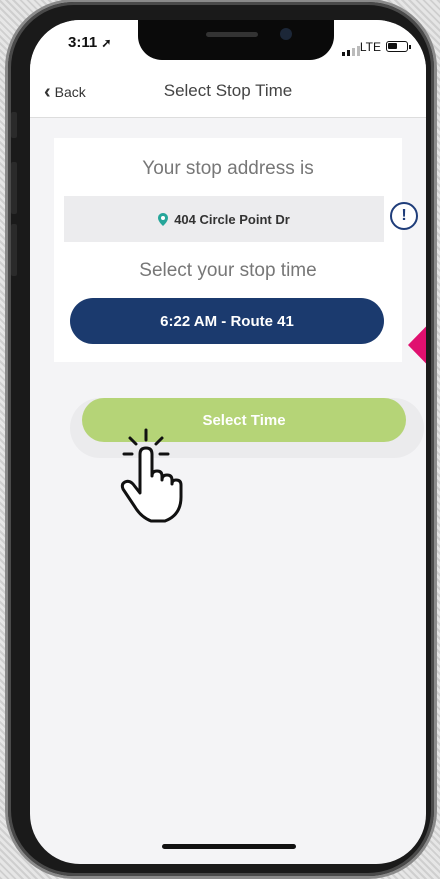 This screenshot has width=440, height=879. Describe the element at coordinates (236, 40) in the screenshot. I see `notch` at that location.